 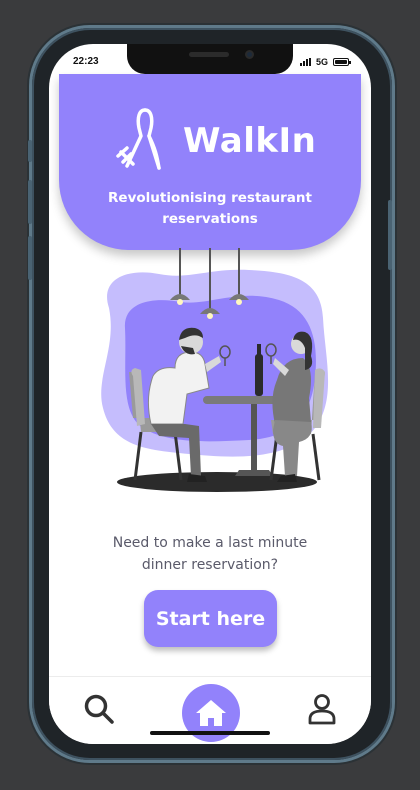 What do you see at coordinates (210, 618) in the screenshot?
I see `start-here-button: Start here` at bounding box center [210, 618].